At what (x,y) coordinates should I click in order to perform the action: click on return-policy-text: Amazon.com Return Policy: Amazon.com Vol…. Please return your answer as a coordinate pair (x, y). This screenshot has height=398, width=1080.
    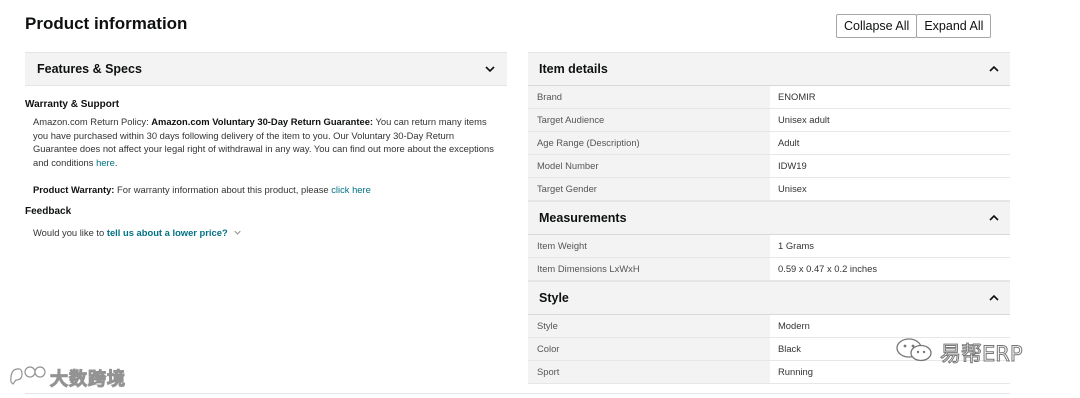
    Looking at the image, I should click on (262, 142).